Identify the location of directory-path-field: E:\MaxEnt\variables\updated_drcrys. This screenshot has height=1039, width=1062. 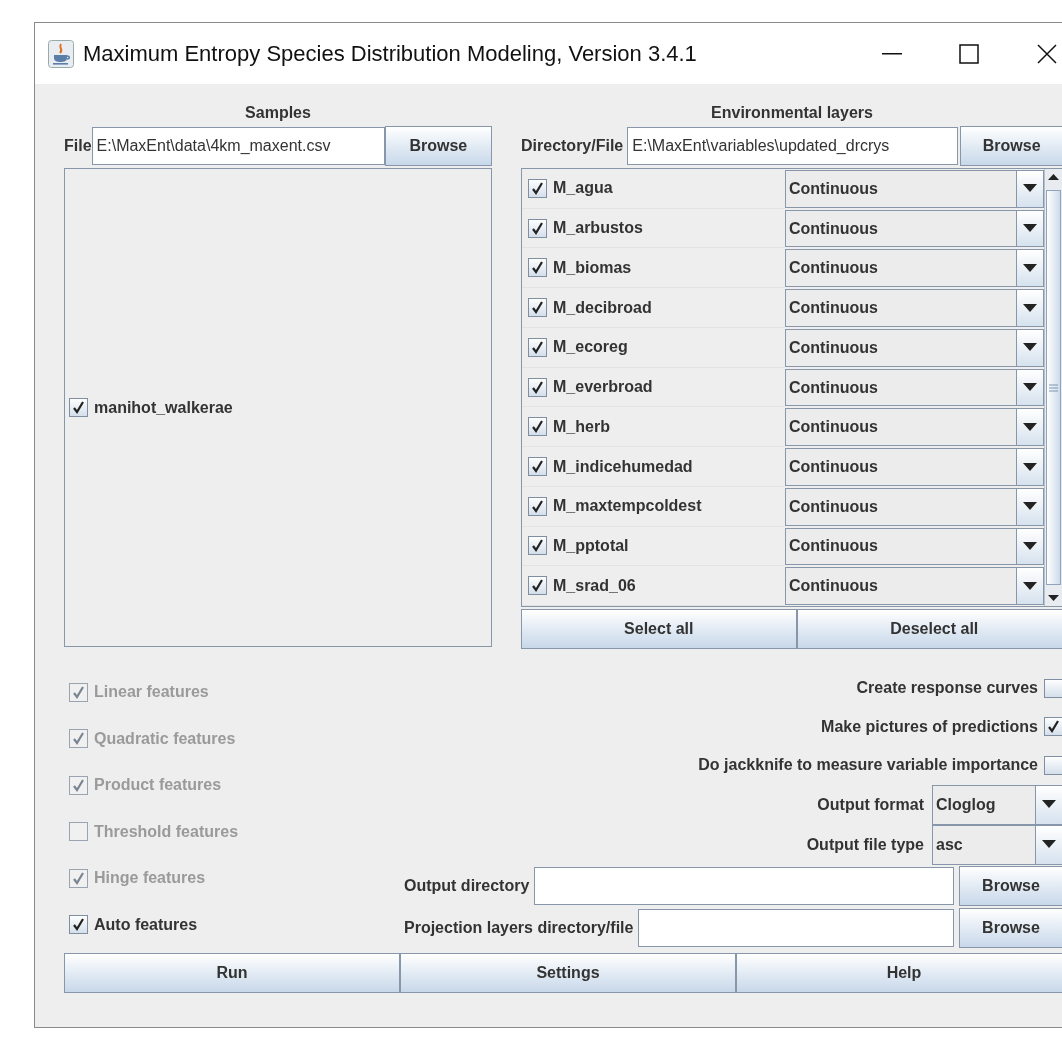
(793, 146).